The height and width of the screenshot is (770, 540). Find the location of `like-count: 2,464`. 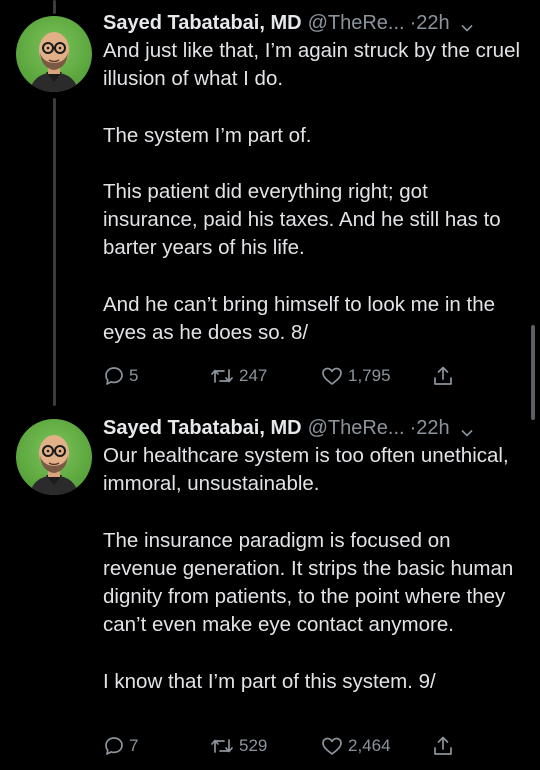

like-count: 2,464 is located at coordinates (369, 745).